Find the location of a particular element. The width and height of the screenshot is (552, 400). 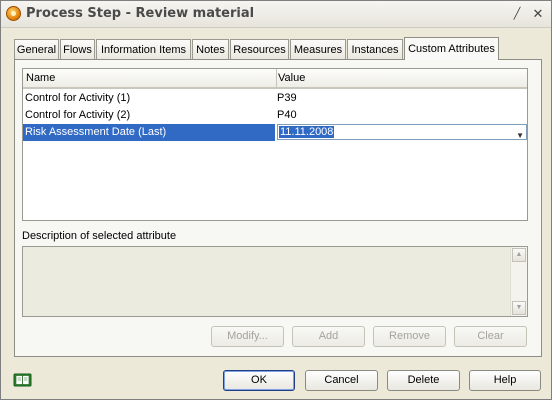

clear-button: Clear is located at coordinates (490, 336).